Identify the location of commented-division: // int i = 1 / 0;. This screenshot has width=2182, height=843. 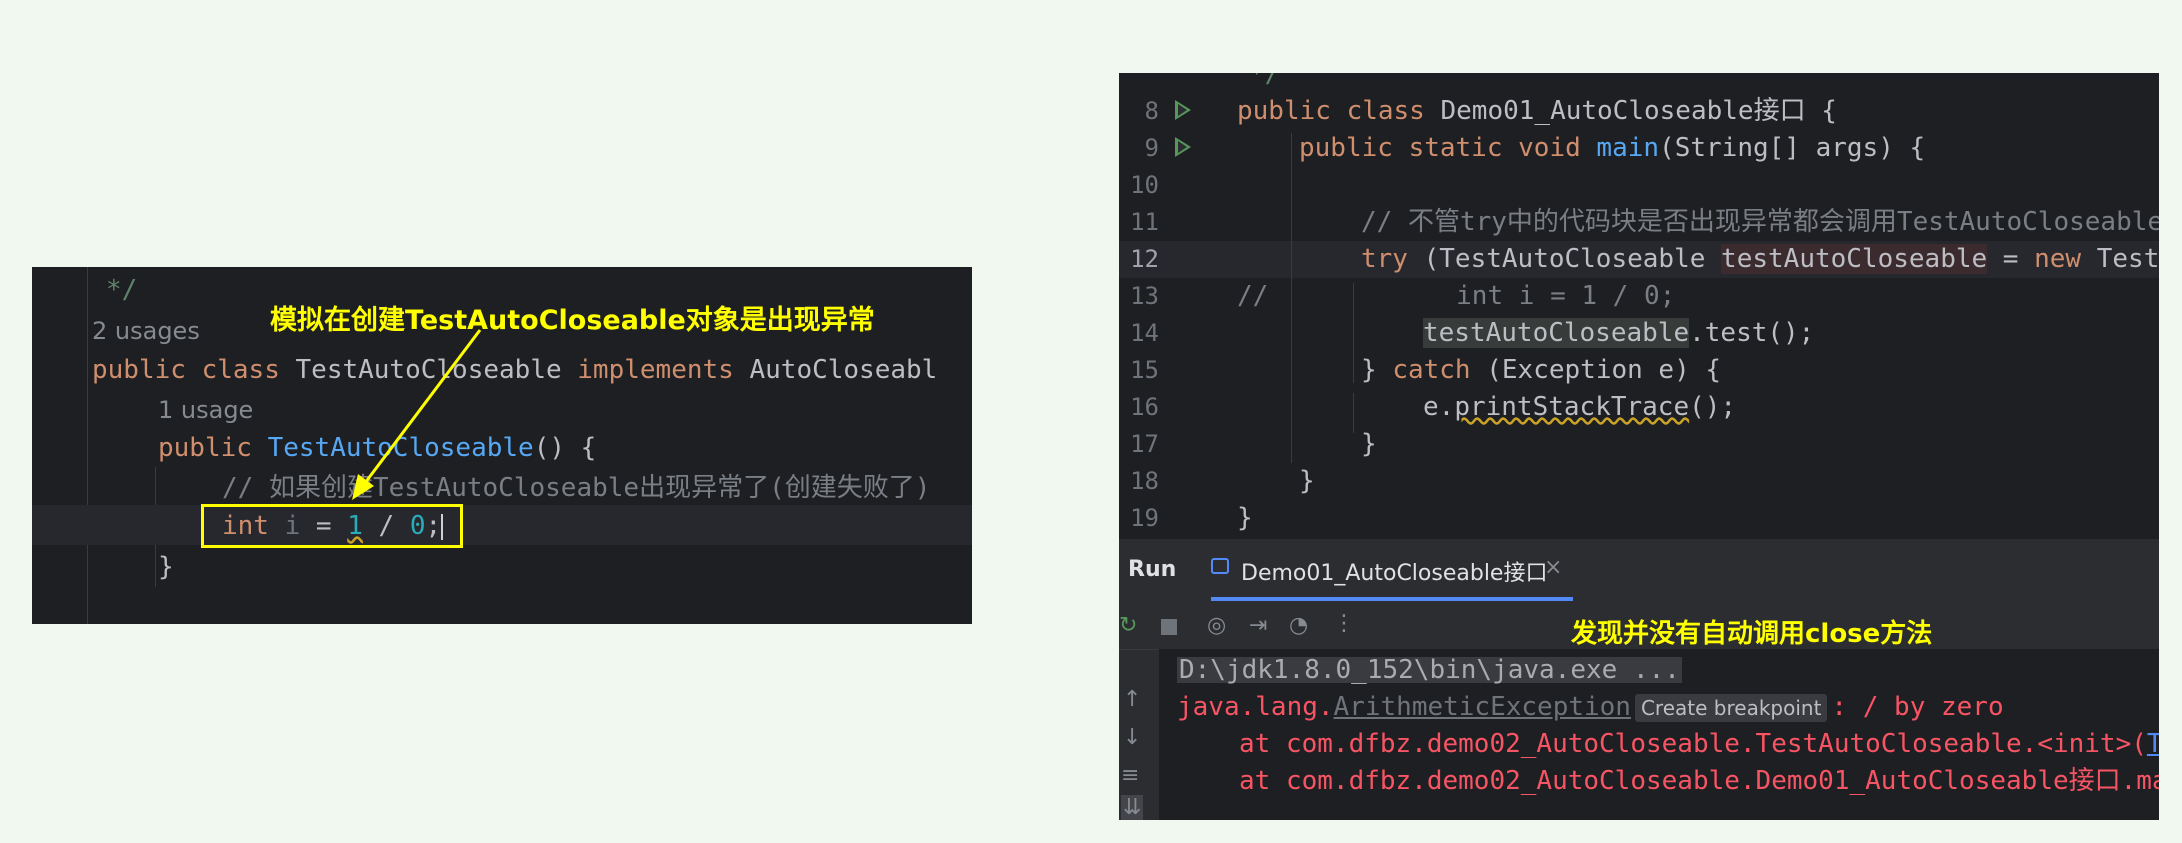
(1456, 296).